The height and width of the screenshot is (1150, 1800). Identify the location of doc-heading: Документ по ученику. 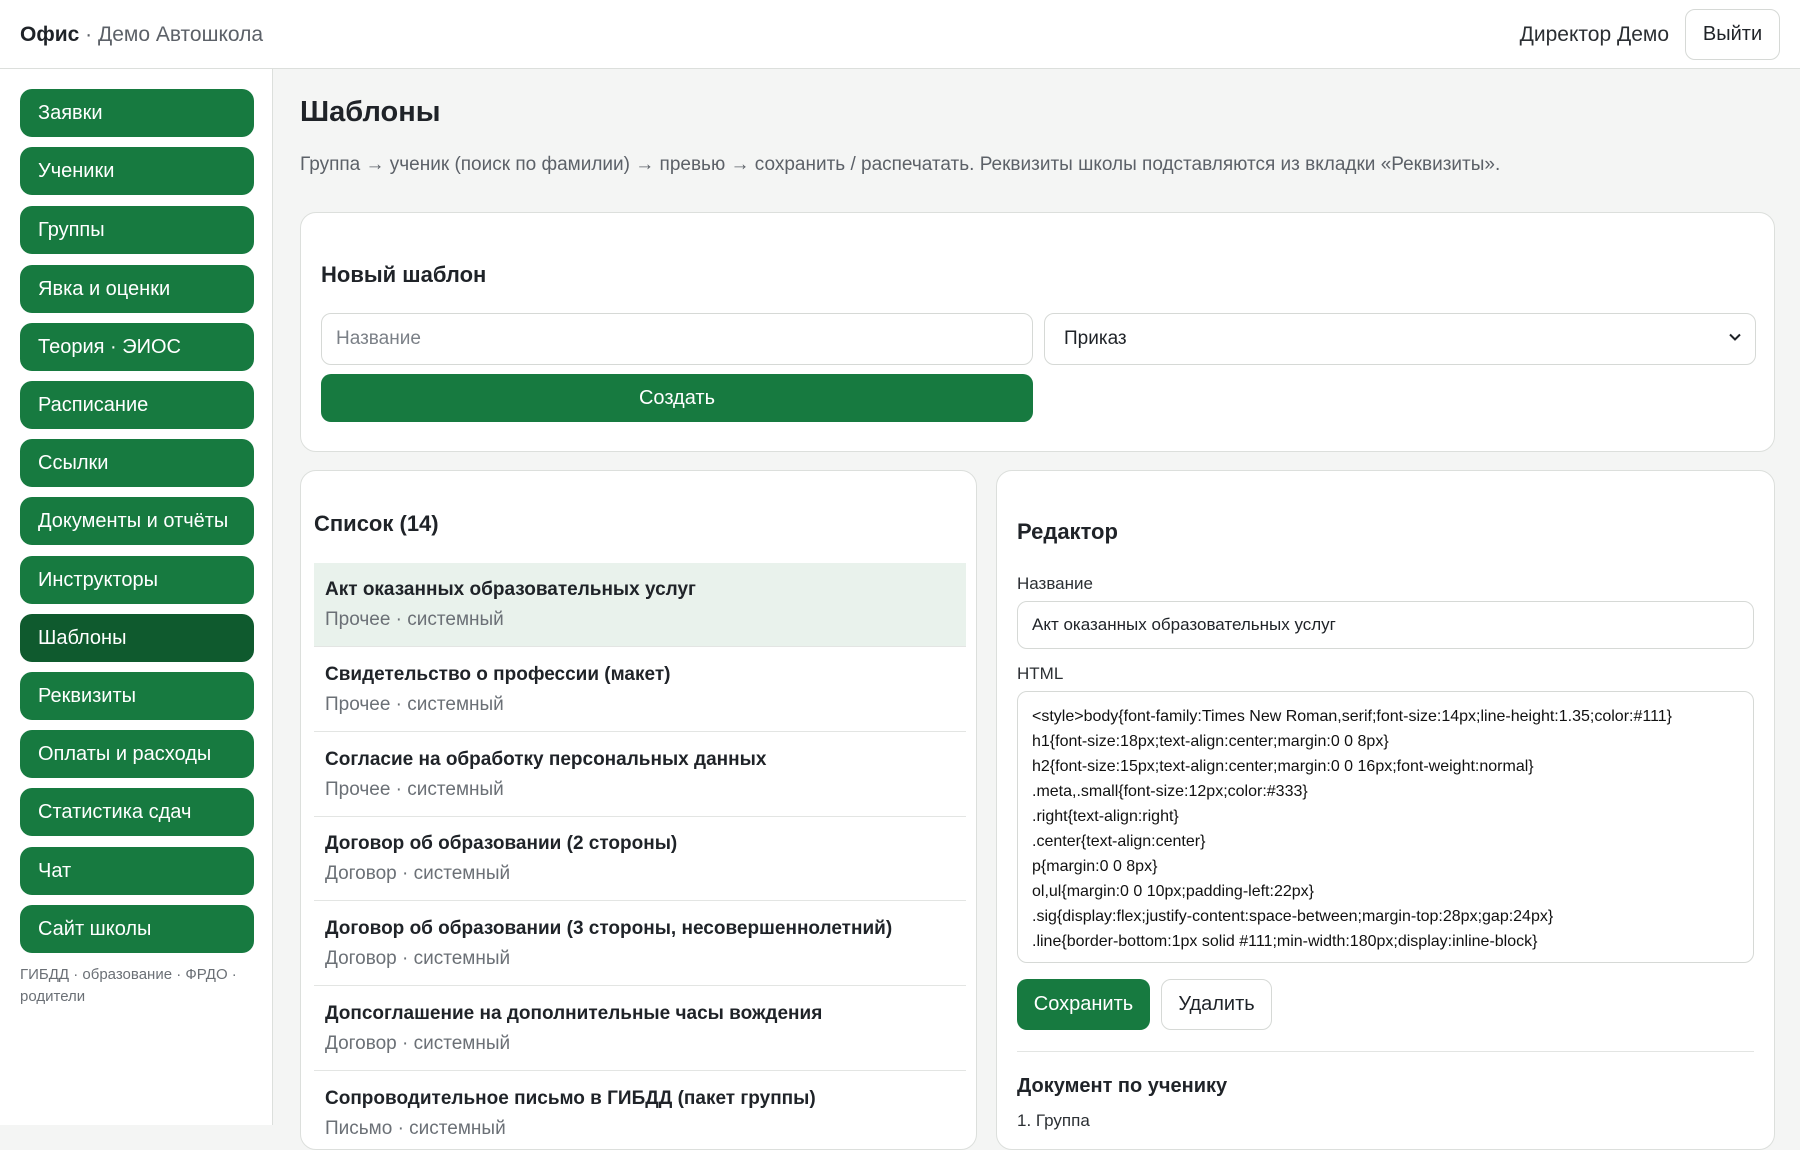
(1122, 1086).